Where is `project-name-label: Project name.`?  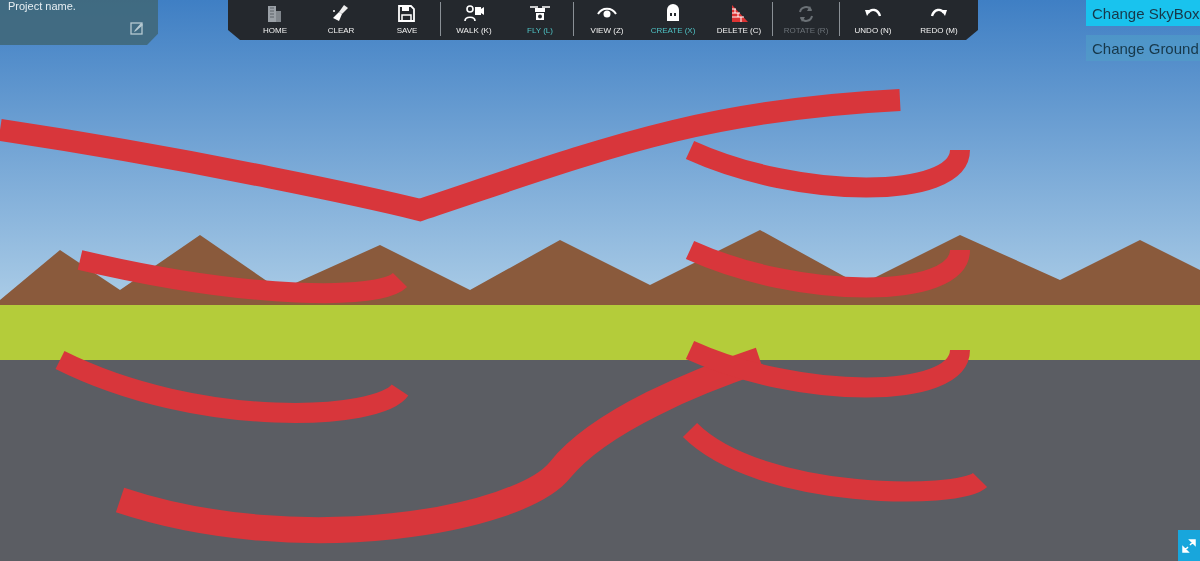
project-name-label: Project name. is located at coordinates (79, 6).